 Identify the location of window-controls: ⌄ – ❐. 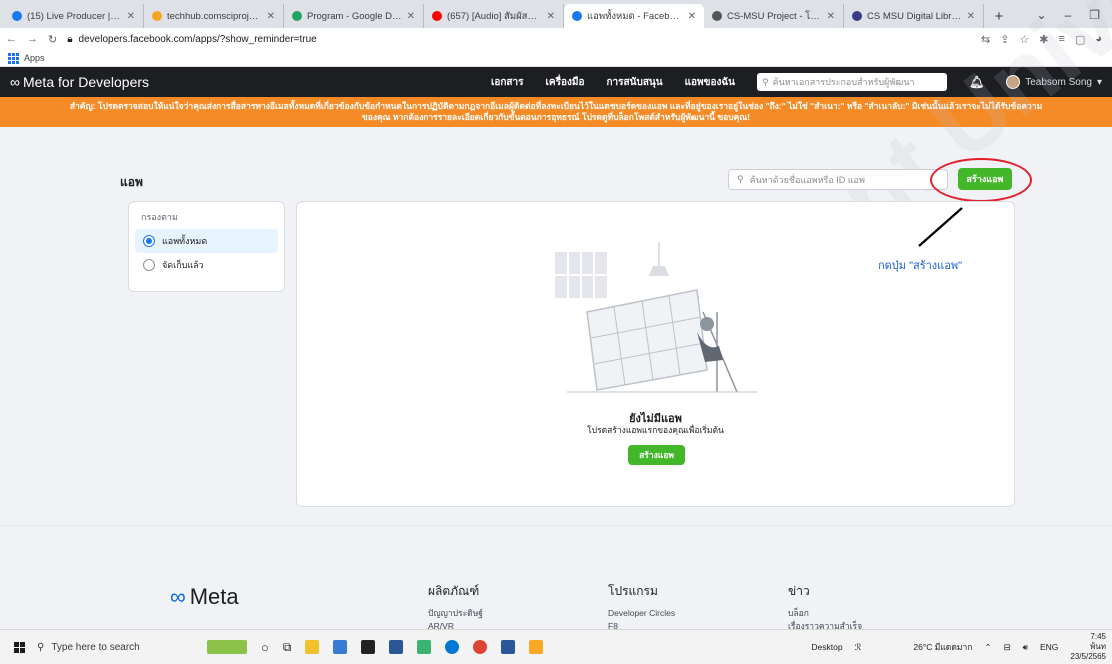
(1074, 18).